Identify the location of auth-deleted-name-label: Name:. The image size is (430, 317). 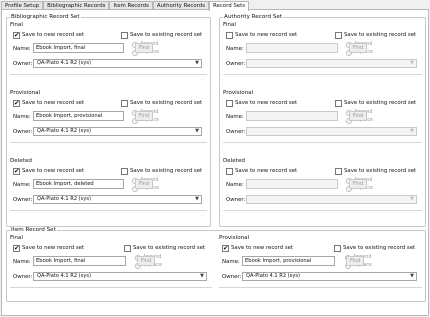
(235, 185).